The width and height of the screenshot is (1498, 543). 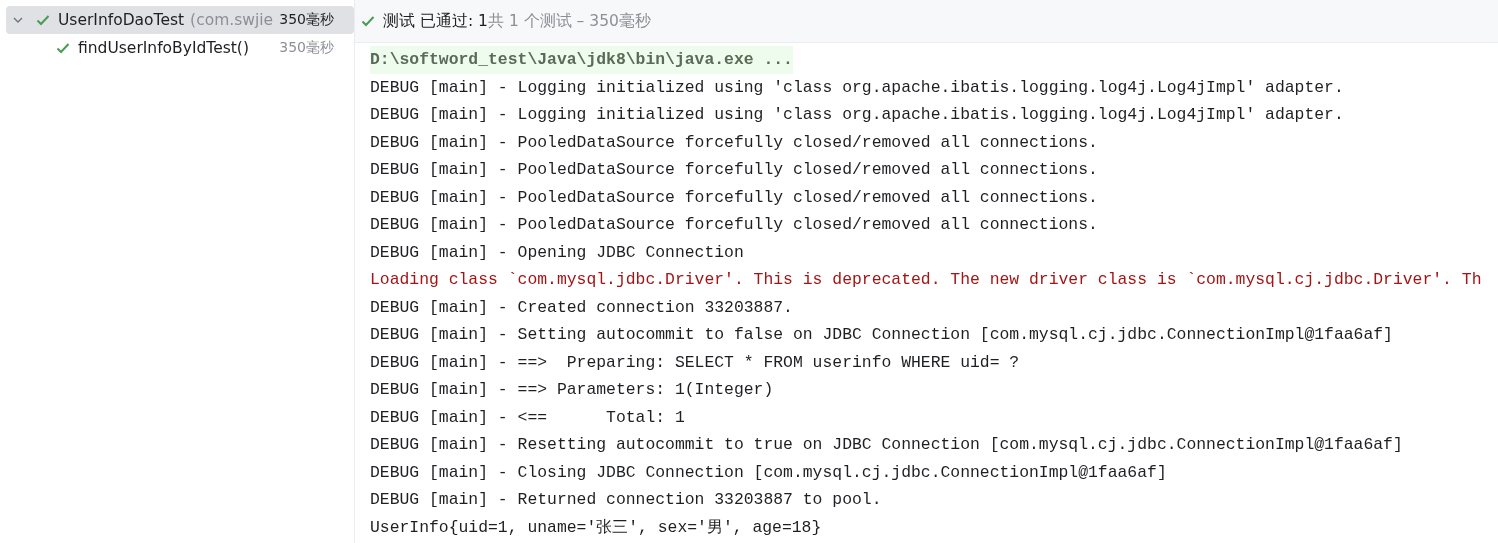 What do you see at coordinates (163, 48) in the screenshot?
I see `test-name: findUserInfoByIdTest()` at bounding box center [163, 48].